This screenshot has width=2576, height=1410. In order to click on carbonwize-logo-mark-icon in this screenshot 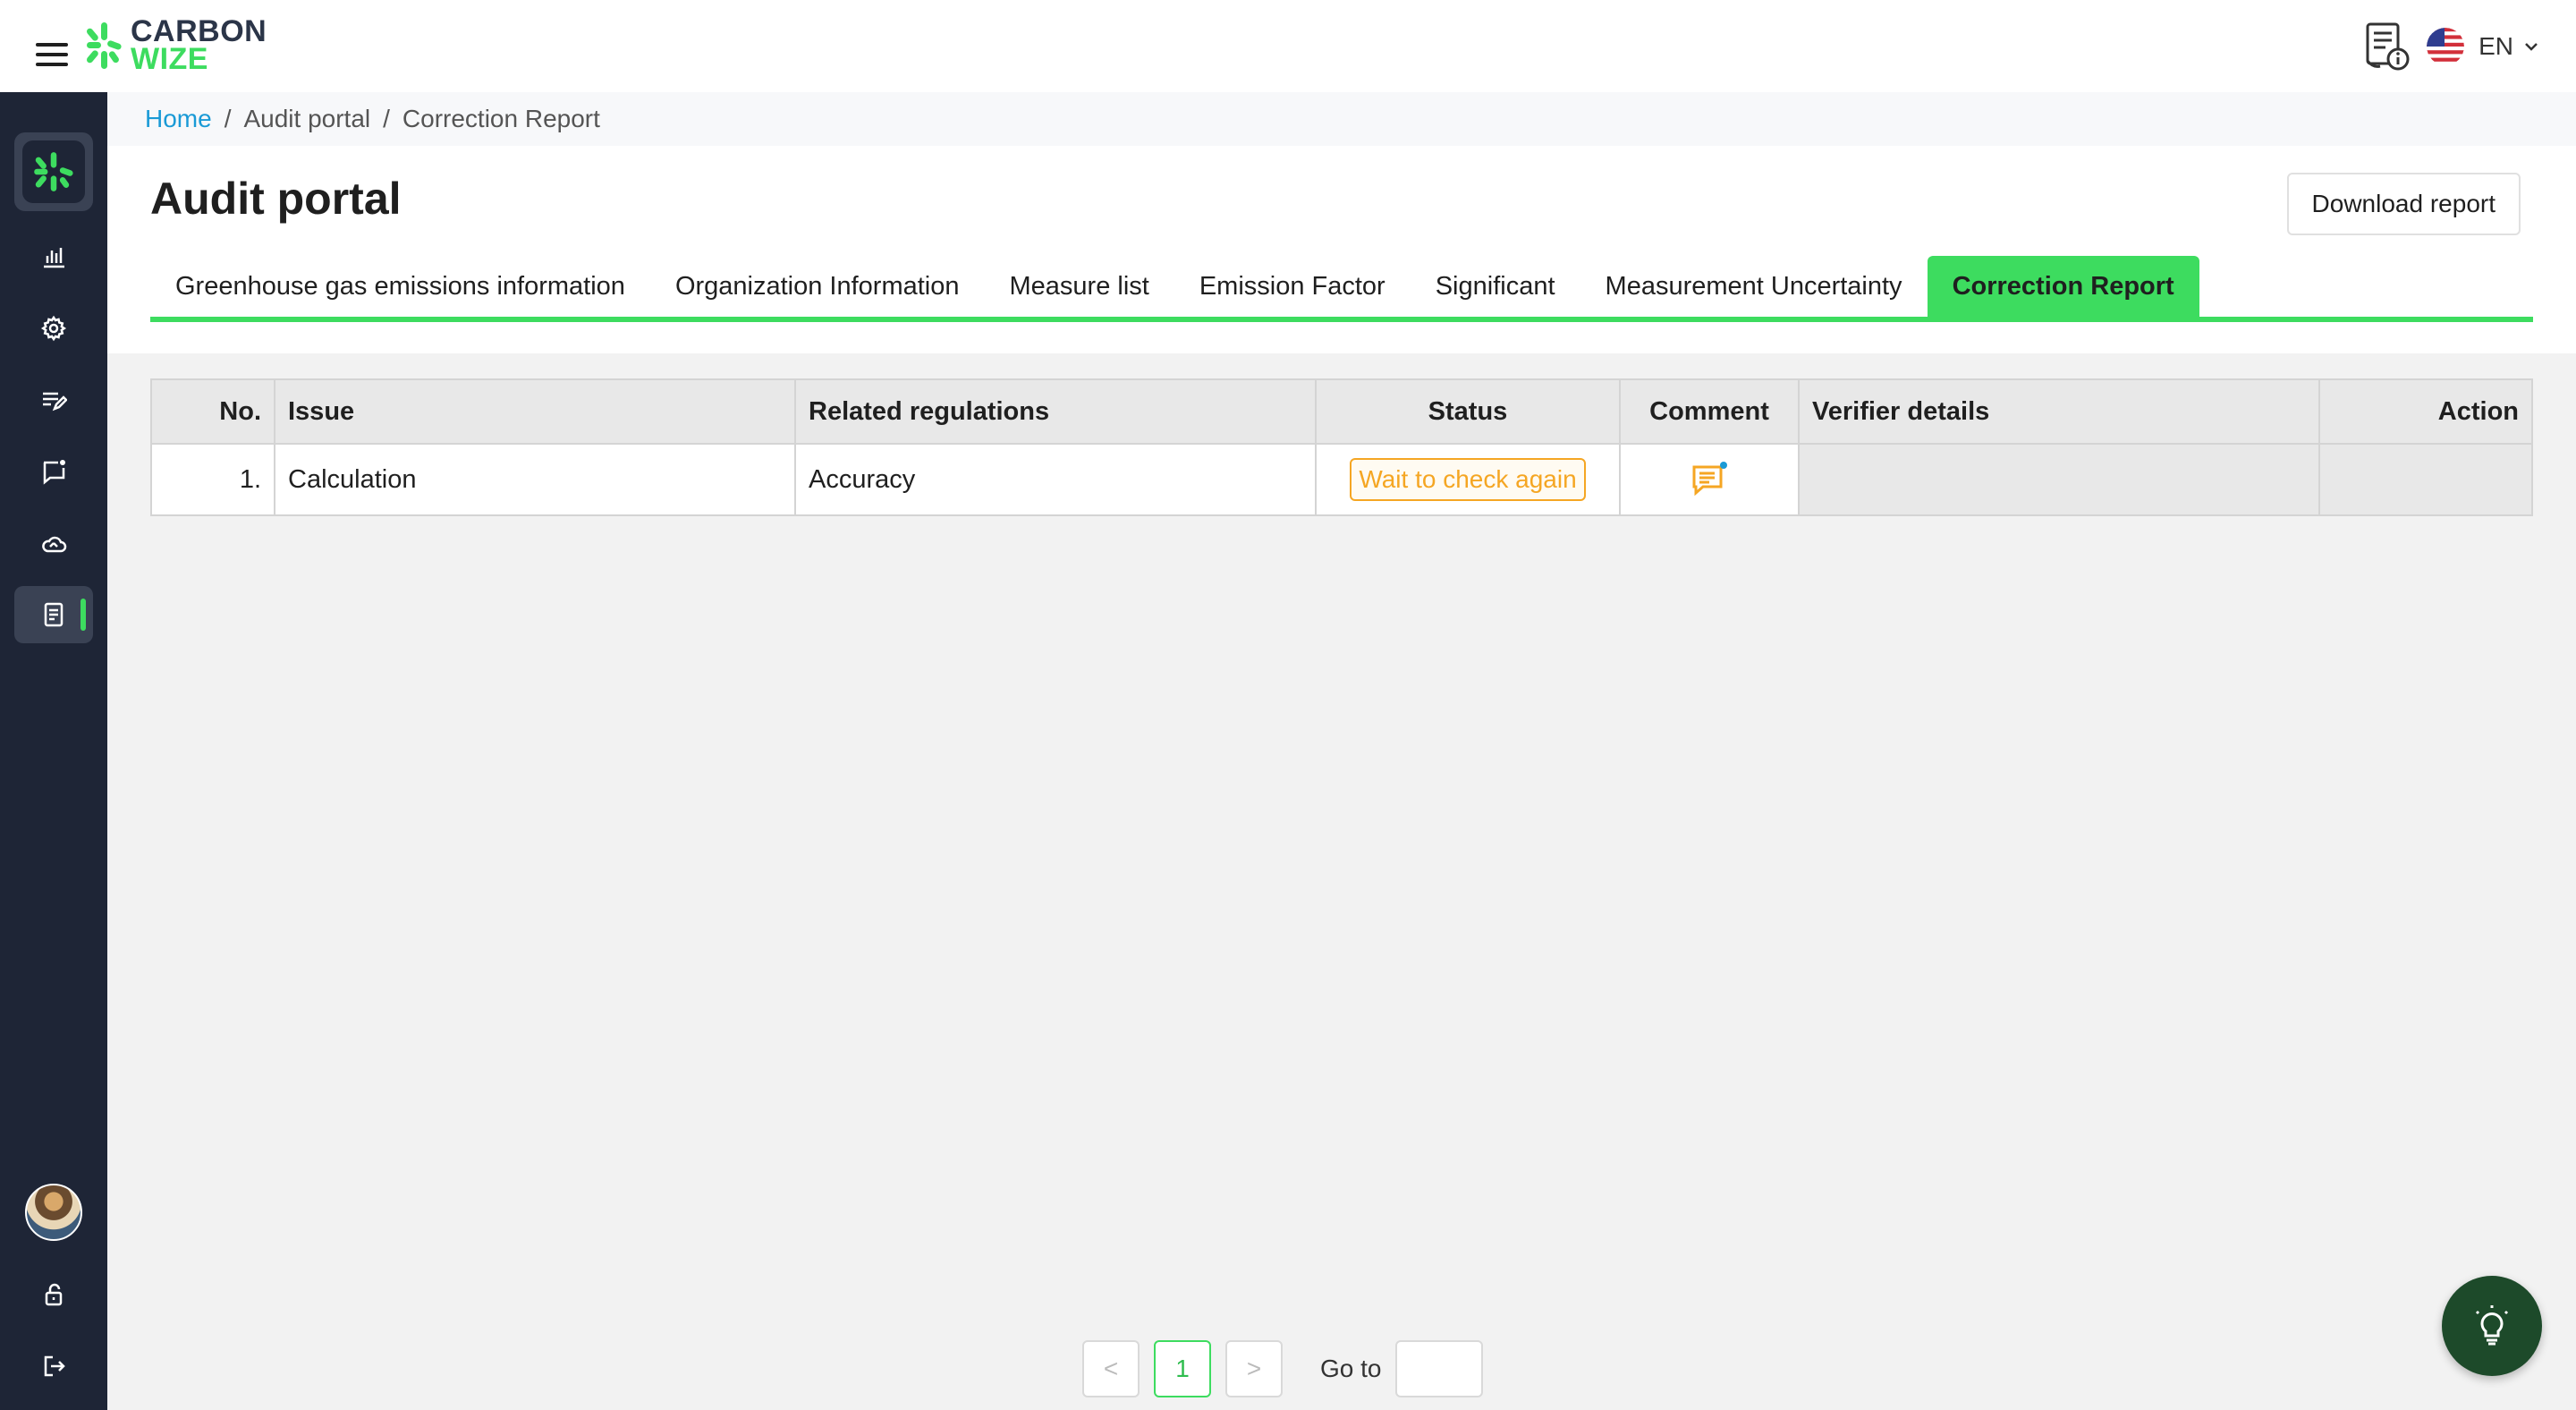, I will do `click(104, 46)`.